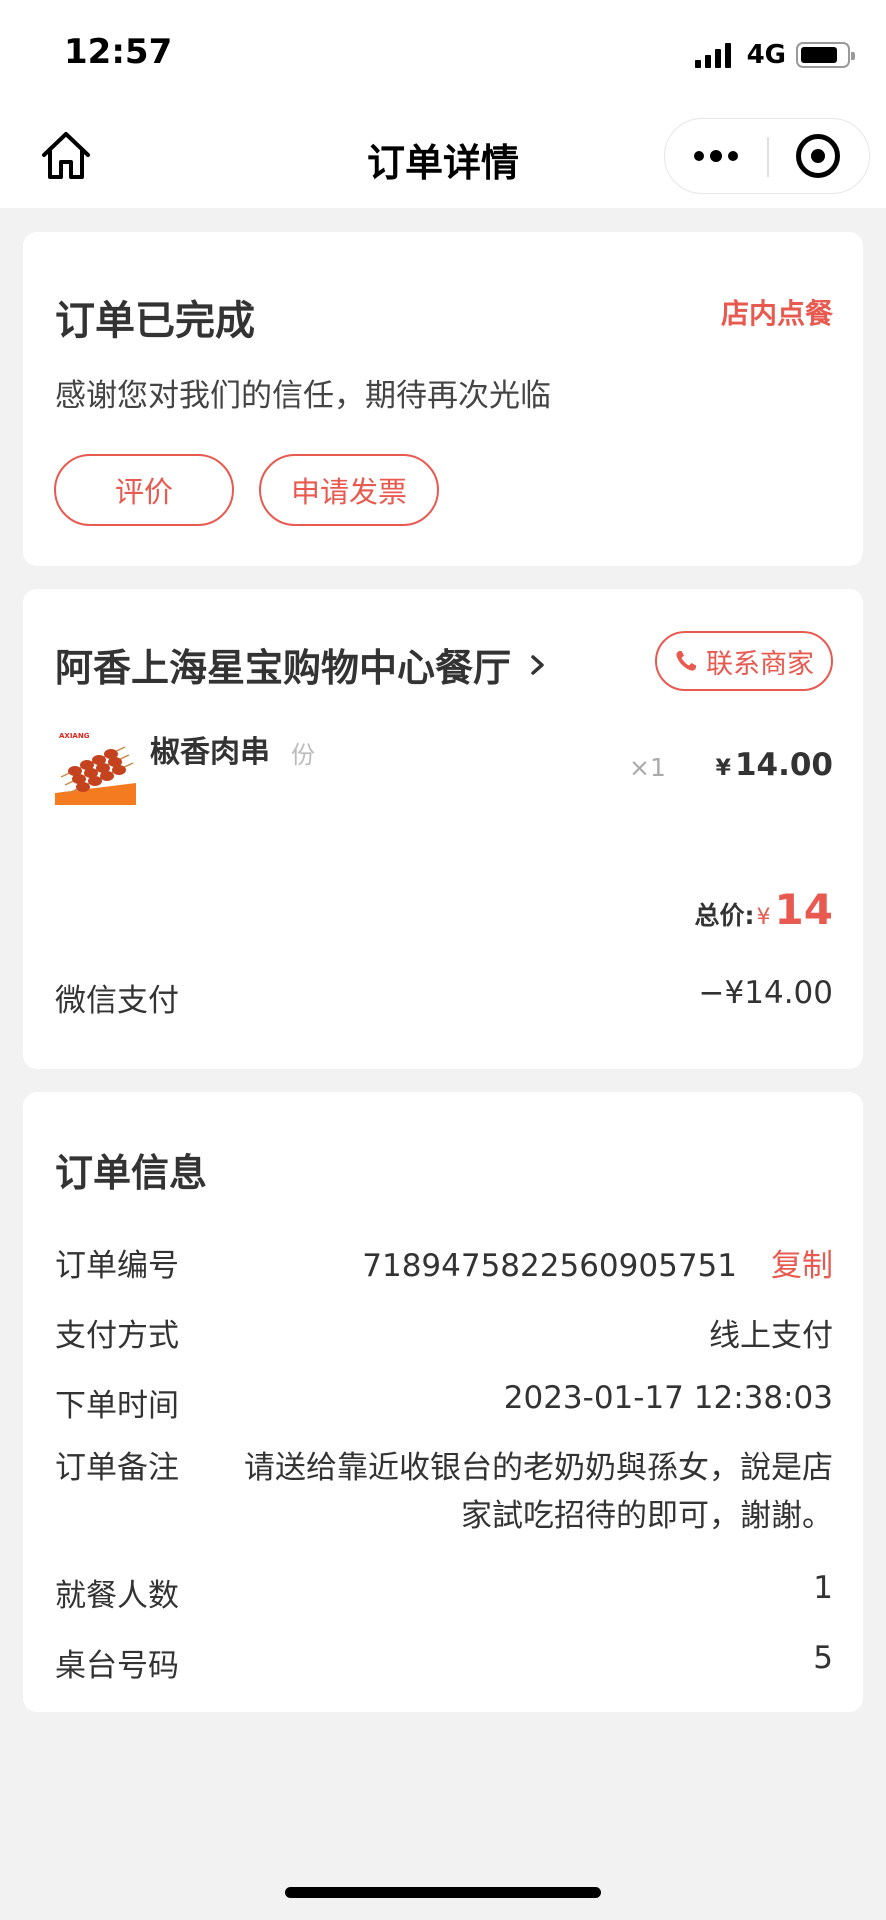  What do you see at coordinates (825, 55) in the screenshot?
I see `battery-icon` at bounding box center [825, 55].